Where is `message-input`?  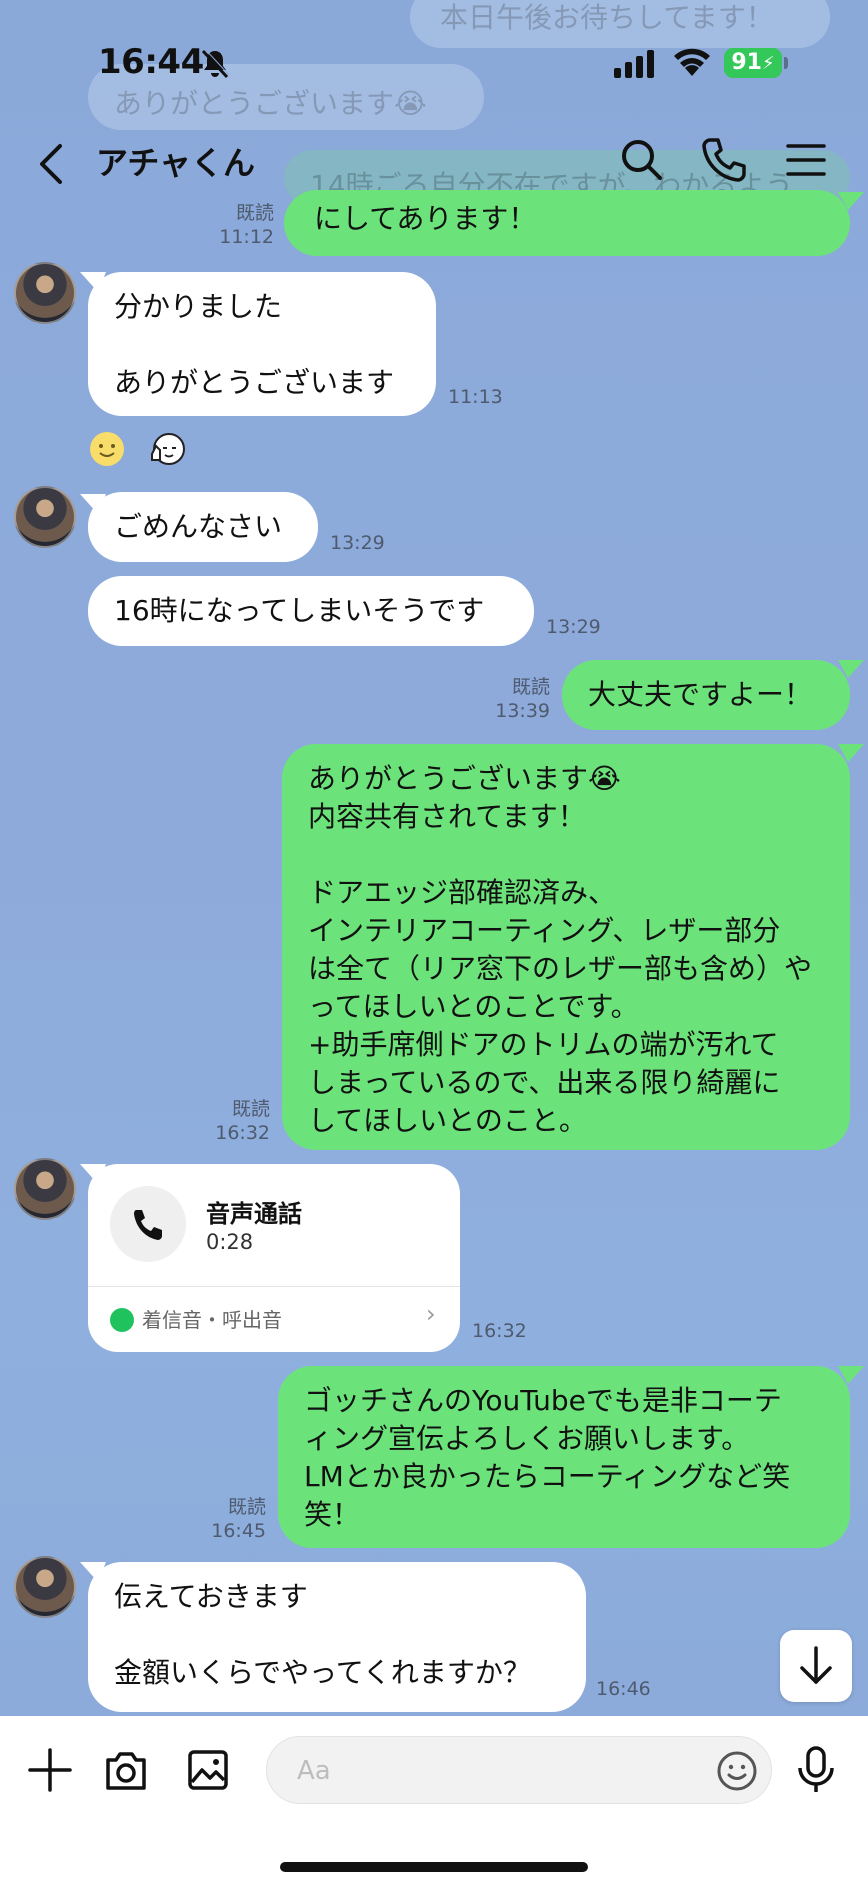 message-input is located at coordinates (487, 1771).